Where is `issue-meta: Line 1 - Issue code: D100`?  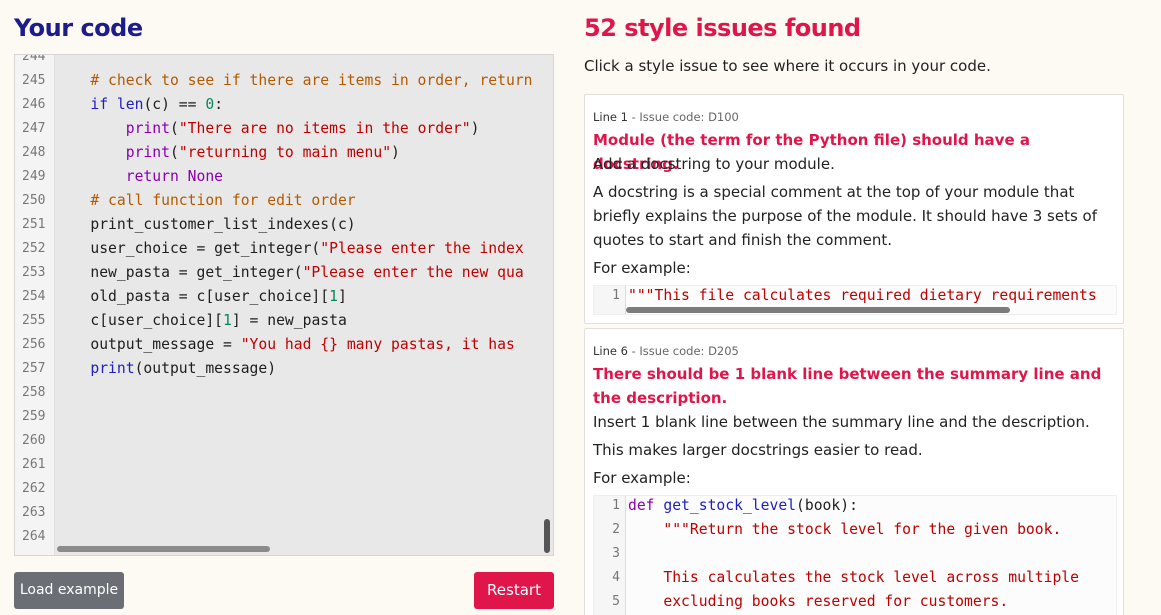 issue-meta: Line 1 - Issue code: D100 is located at coordinates (666, 117).